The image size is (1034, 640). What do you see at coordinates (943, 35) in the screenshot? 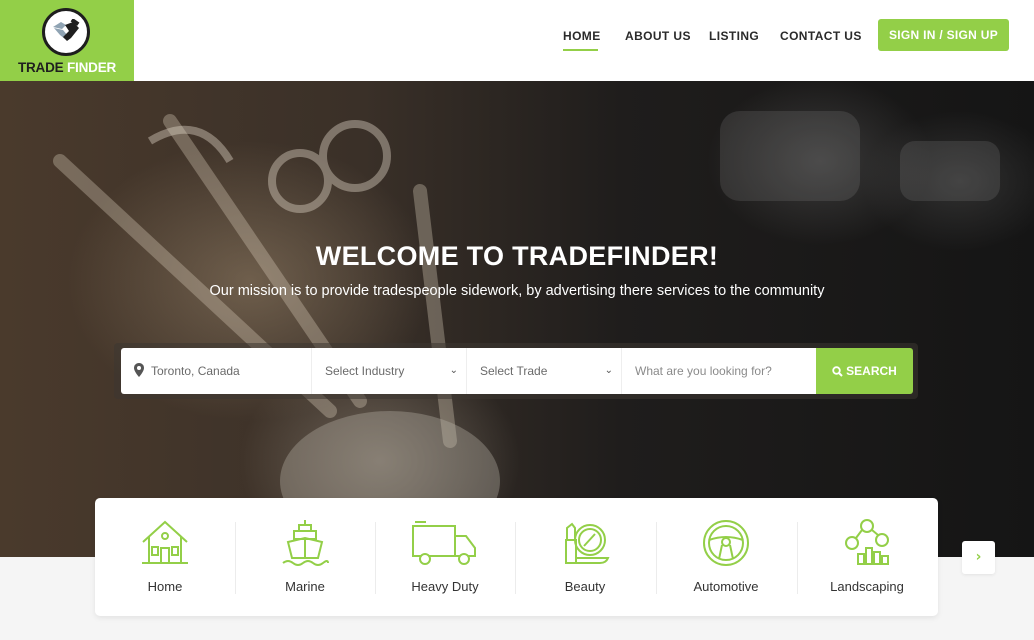
I see `sign-in-button: SIGN IN / SIGN UP` at bounding box center [943, 35].